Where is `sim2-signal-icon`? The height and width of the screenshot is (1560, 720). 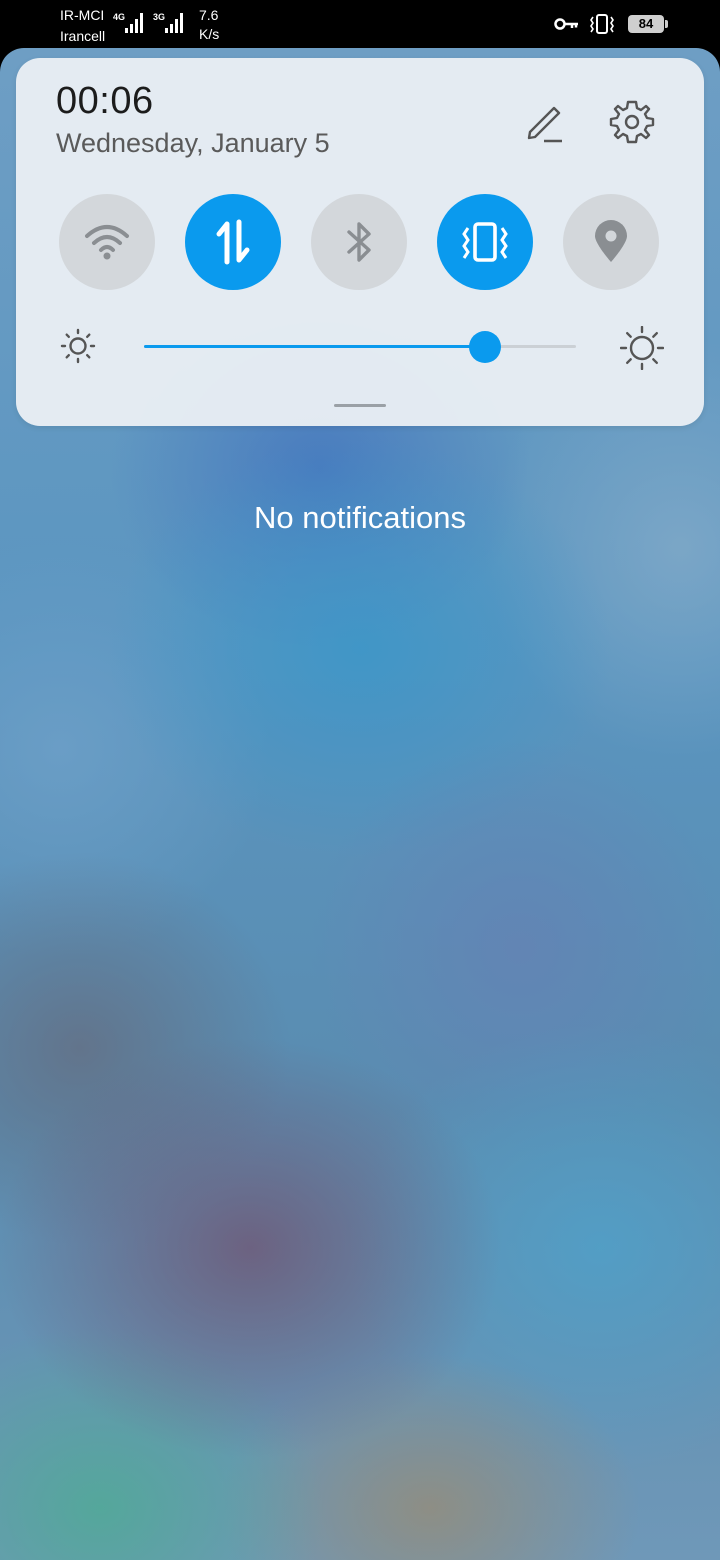
sim2-signal-icon is located at coordinates (174, 23).